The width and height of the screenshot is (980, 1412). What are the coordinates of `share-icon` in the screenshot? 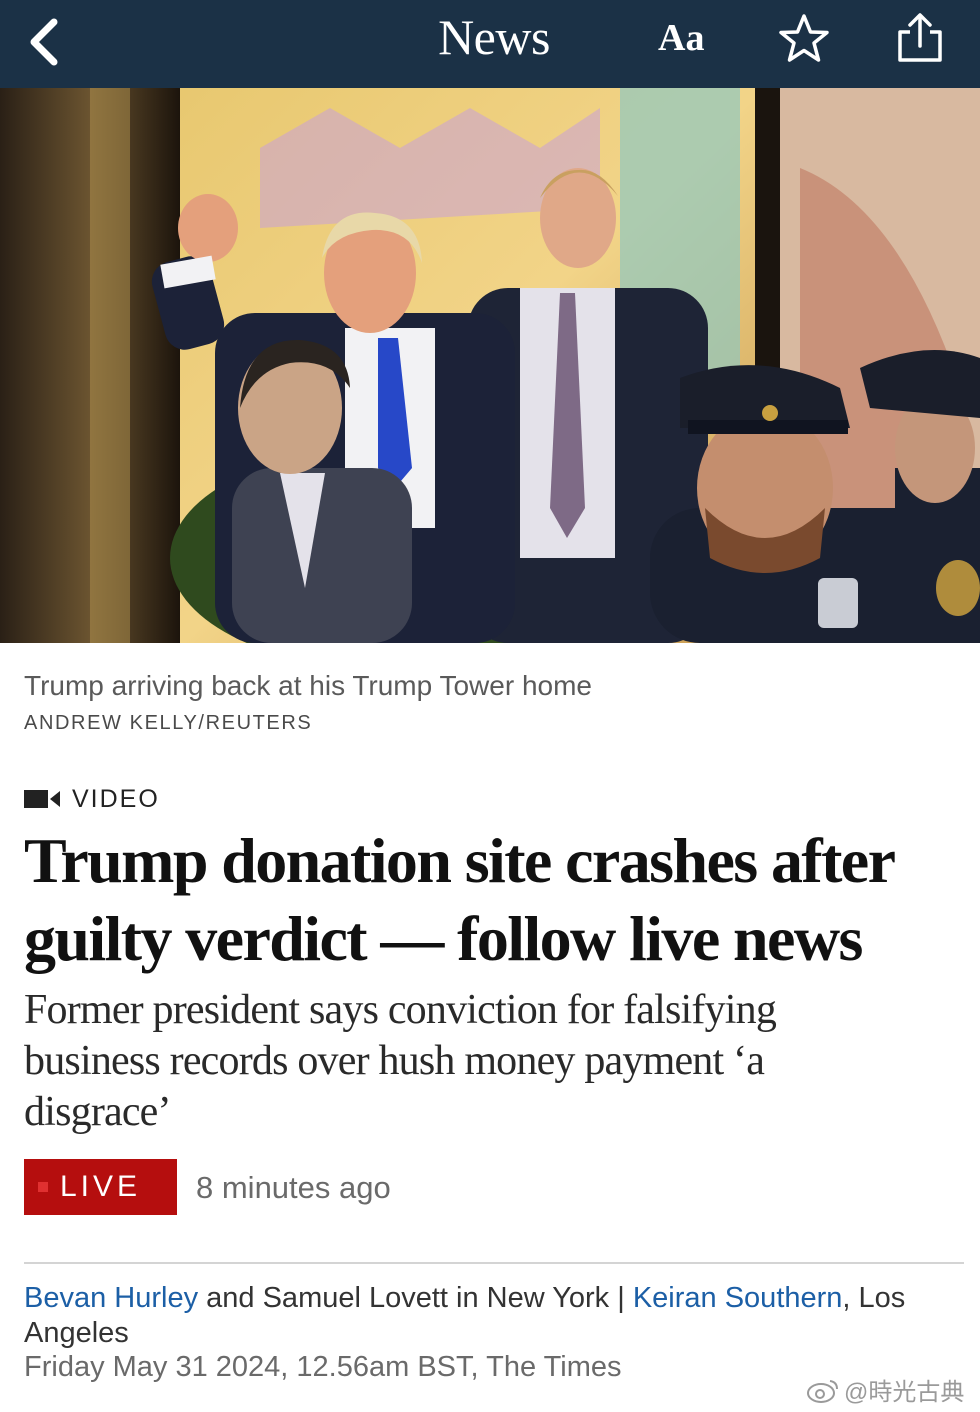 It's located at (920, 38).